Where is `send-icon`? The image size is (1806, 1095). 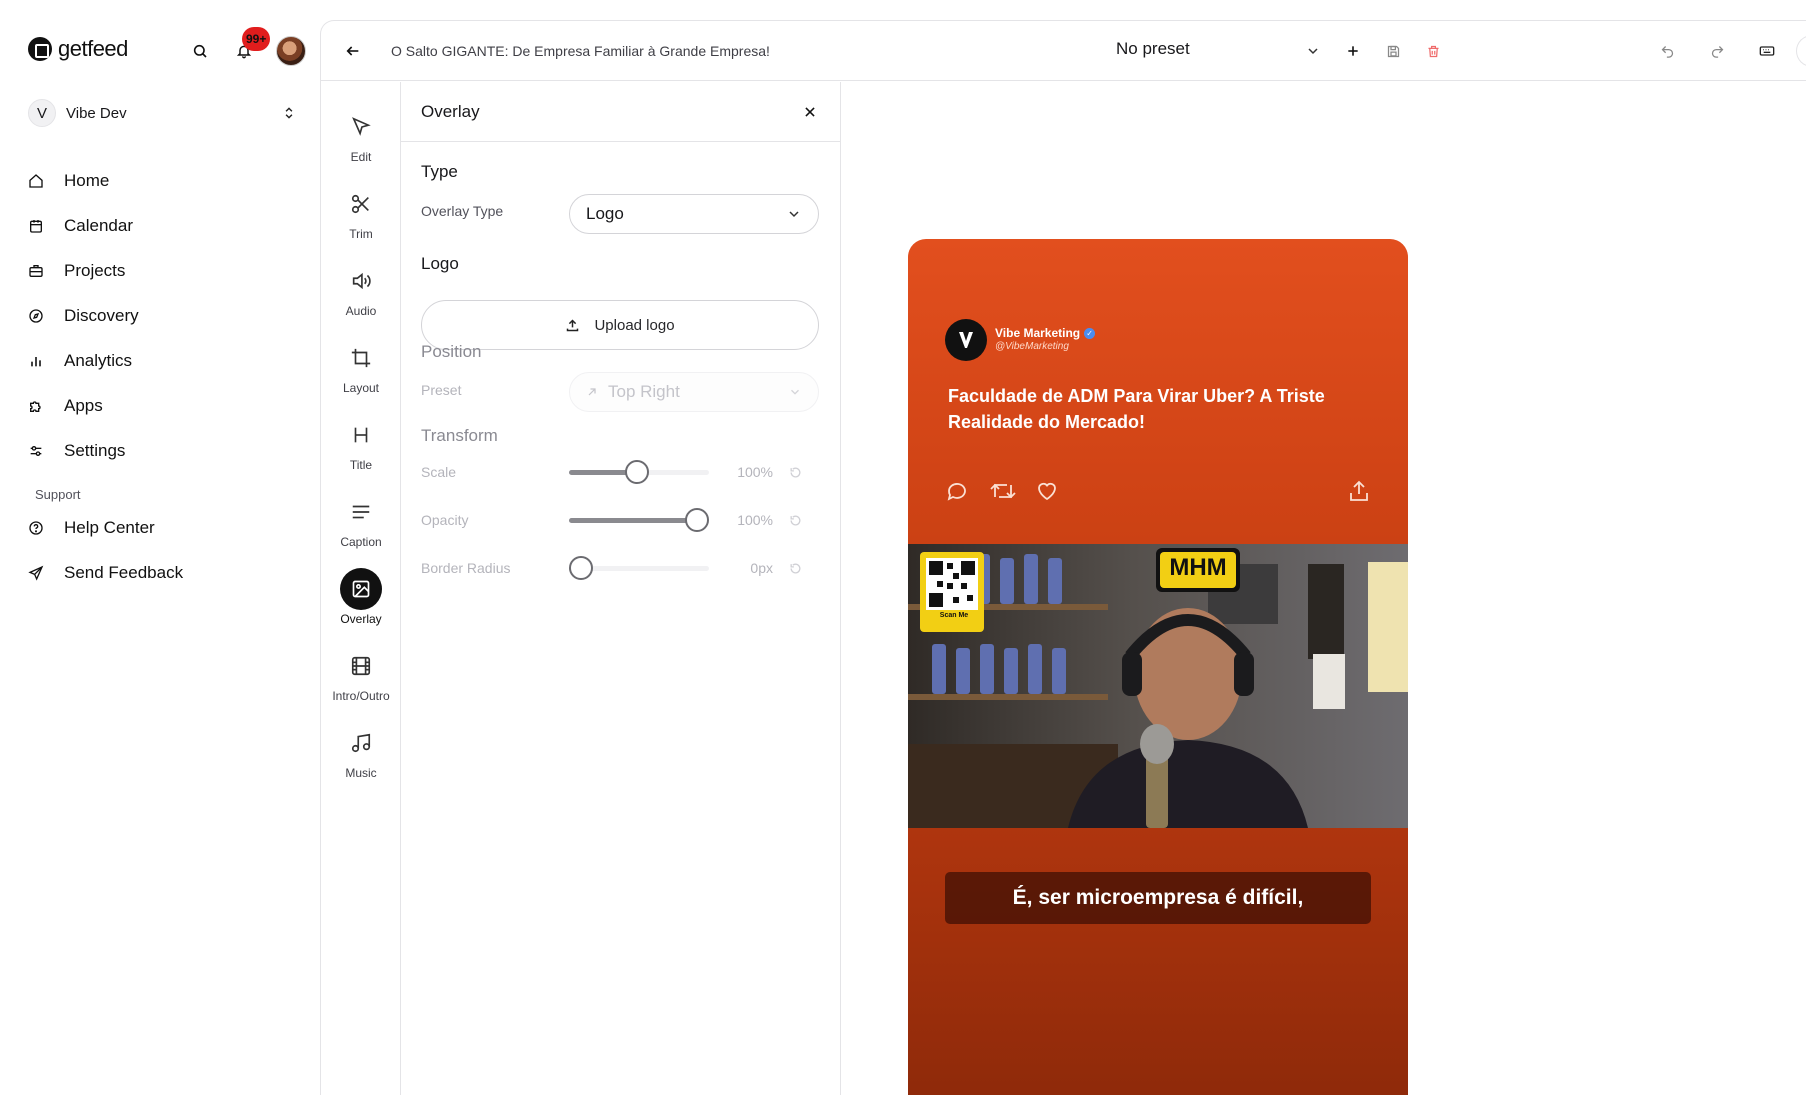 send-icon is located at coordinates (36, 573).